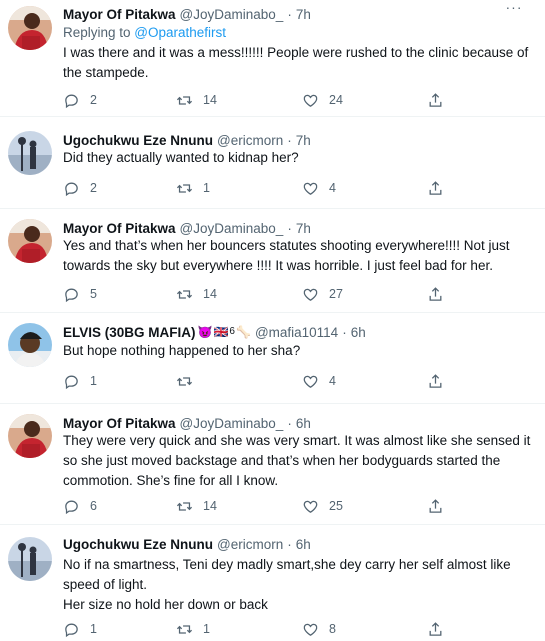 This screenshot has width=545, height=641. What do you see at coordinates (221, 332) in the screenshot?
I see `uk-flag-icon: 🇬🇧` at bounding box center [221, 332].